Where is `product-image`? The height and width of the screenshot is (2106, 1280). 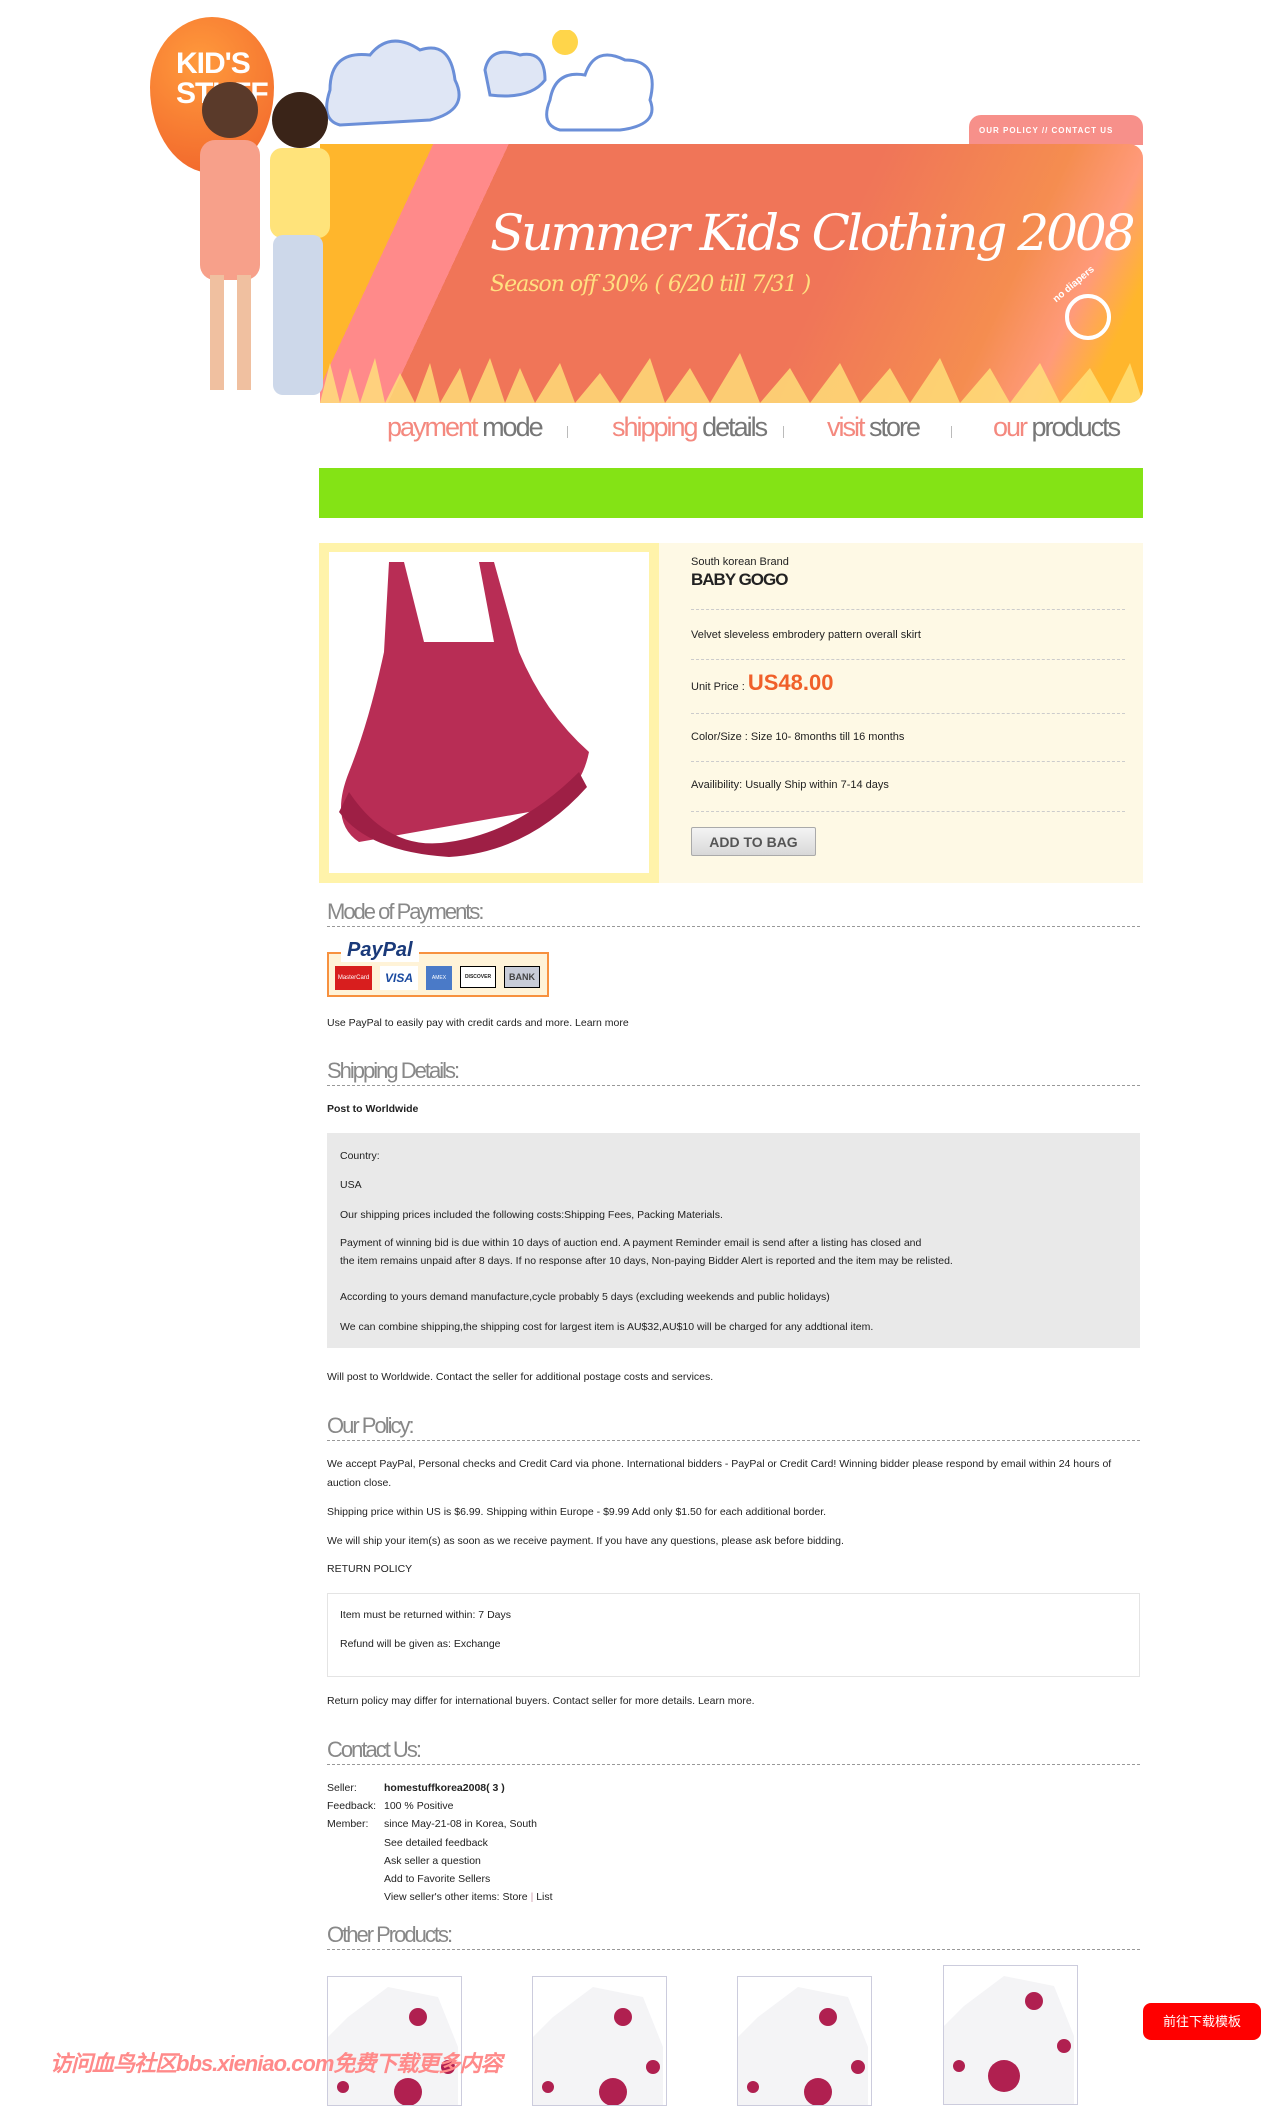 product-image is located at coordinates (489, 712).